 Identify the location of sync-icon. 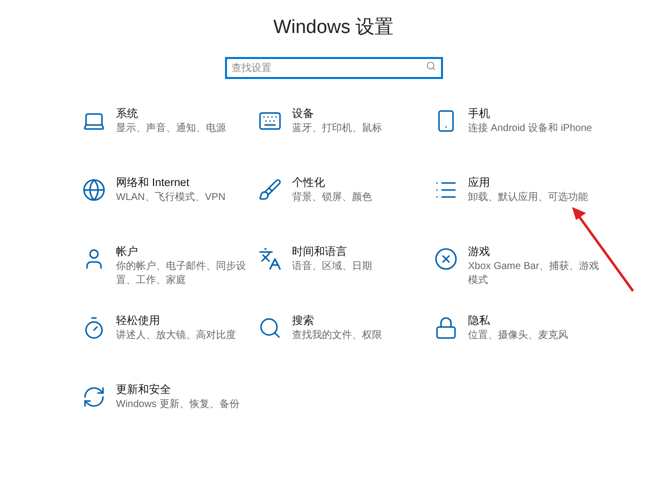
(94, 396).